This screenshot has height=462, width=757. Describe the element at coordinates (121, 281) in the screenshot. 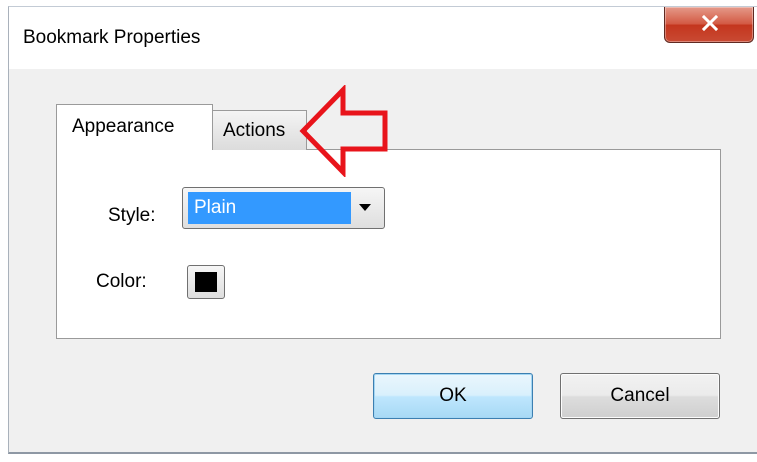

I see `color-label: Color:` at that location.